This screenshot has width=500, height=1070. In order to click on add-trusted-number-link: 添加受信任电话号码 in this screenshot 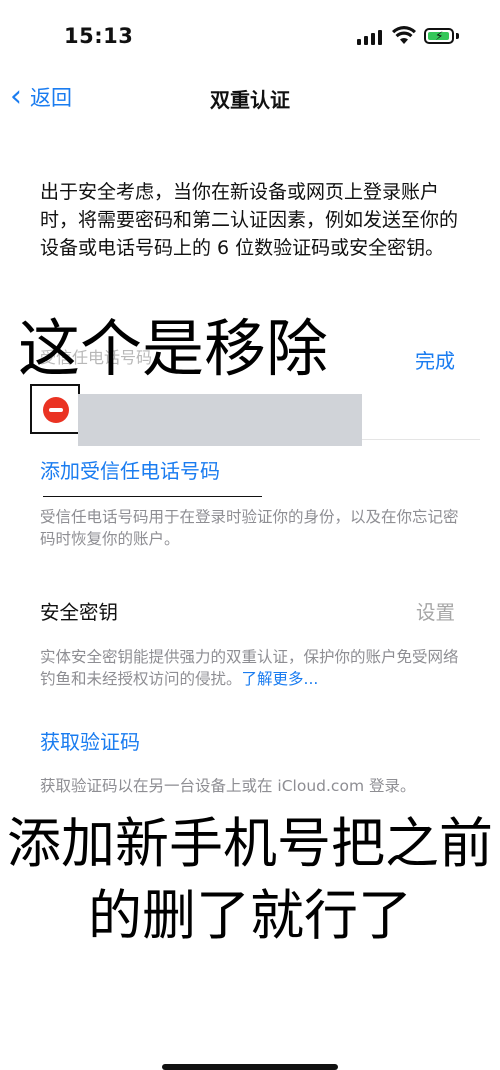, I will do `click(130, 469)`.